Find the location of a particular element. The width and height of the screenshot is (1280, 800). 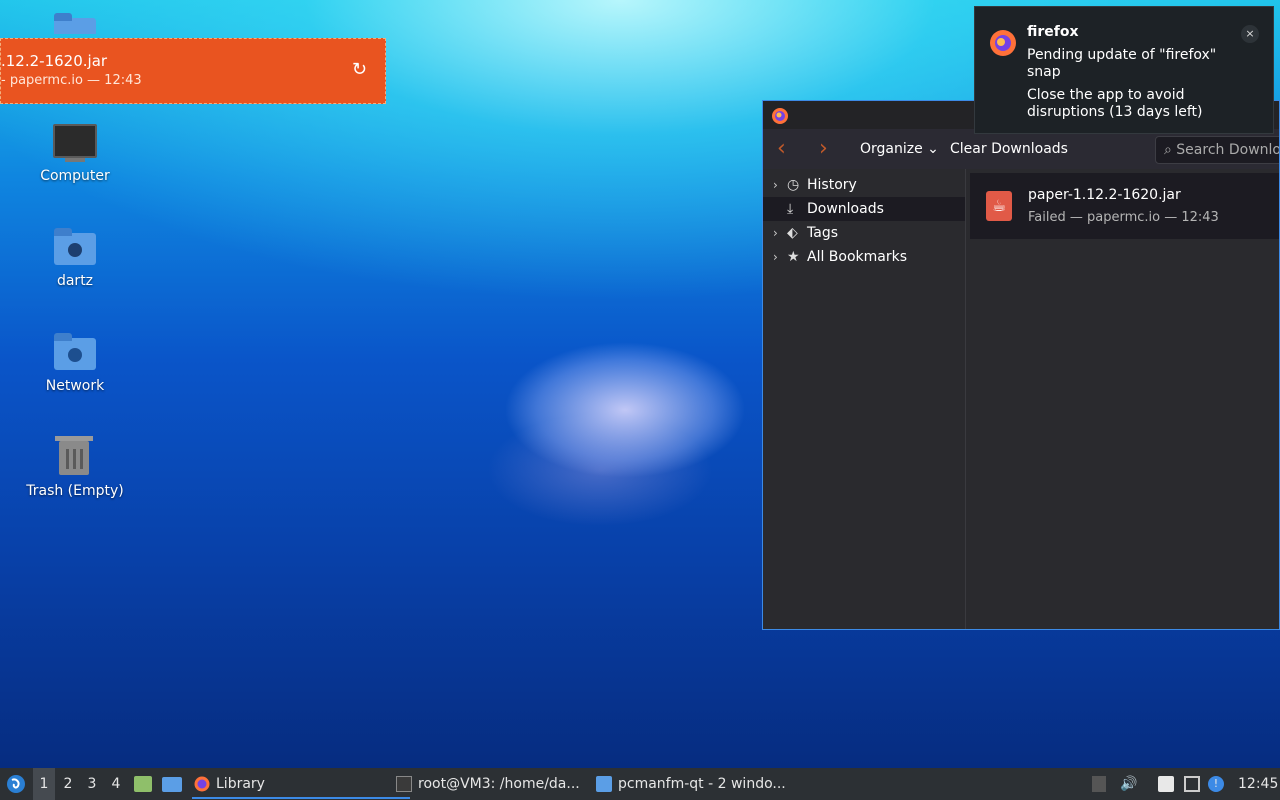

start-menu-icon is located at coordinates (16, 784).